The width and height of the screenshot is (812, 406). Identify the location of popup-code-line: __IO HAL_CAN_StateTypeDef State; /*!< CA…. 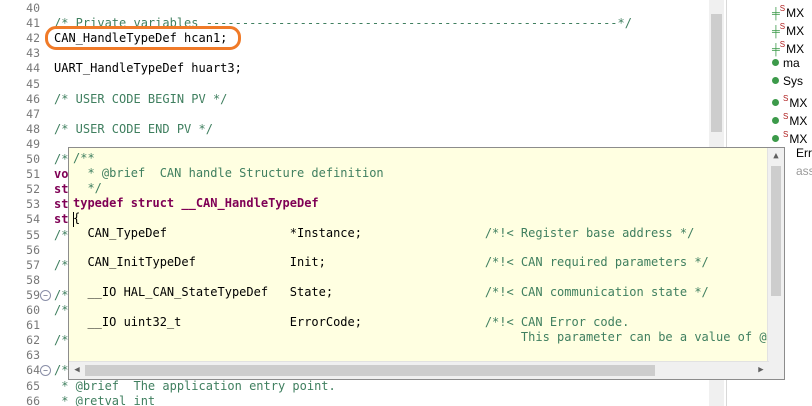
(391, 292).